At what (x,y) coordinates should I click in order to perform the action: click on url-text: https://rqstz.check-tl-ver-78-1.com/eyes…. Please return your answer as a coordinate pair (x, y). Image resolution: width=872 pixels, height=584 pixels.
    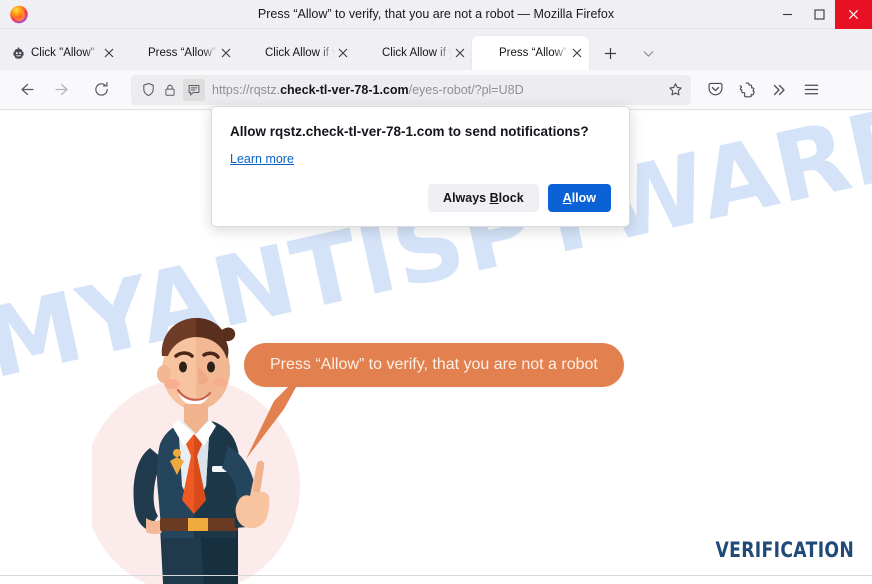
    Looking at the image, I should click on (437, 90).